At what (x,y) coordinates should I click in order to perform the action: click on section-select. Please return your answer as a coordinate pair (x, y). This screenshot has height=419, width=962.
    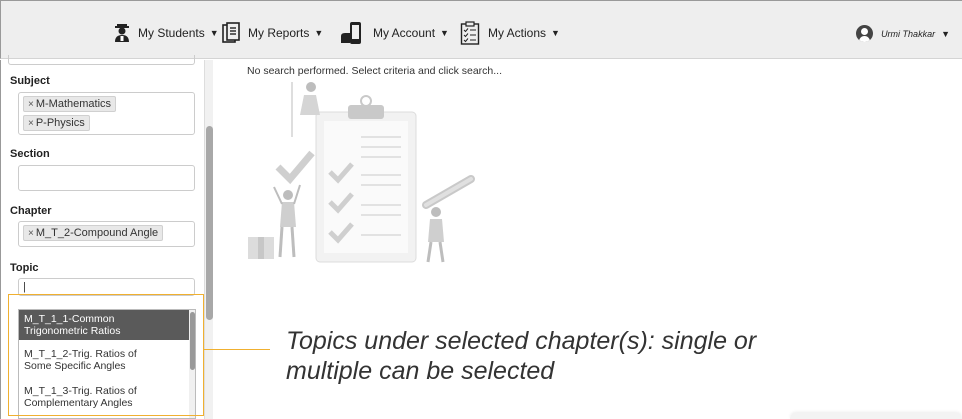
    Looking at the image, I should click on (106, 178).